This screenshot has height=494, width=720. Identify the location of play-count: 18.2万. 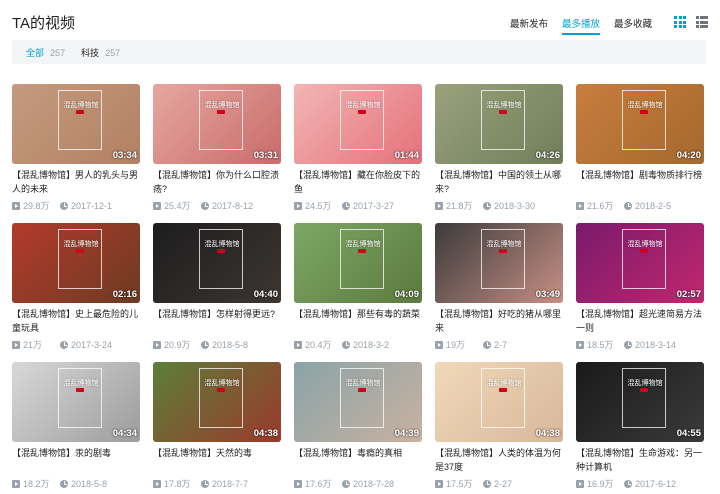
(36, 483).